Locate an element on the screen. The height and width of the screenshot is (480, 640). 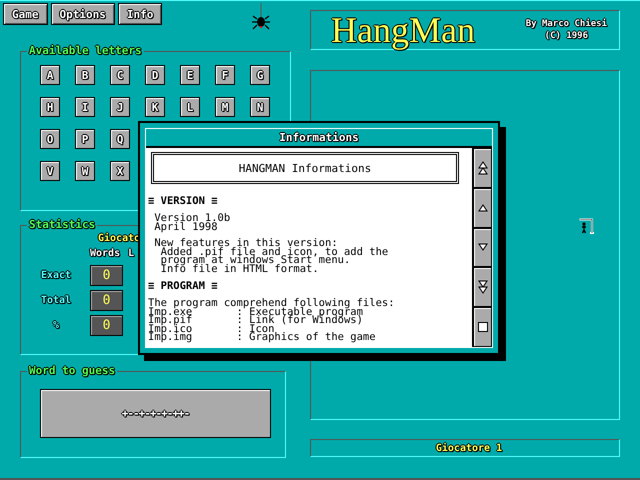
square-icon is located at coordinates (483, 327).